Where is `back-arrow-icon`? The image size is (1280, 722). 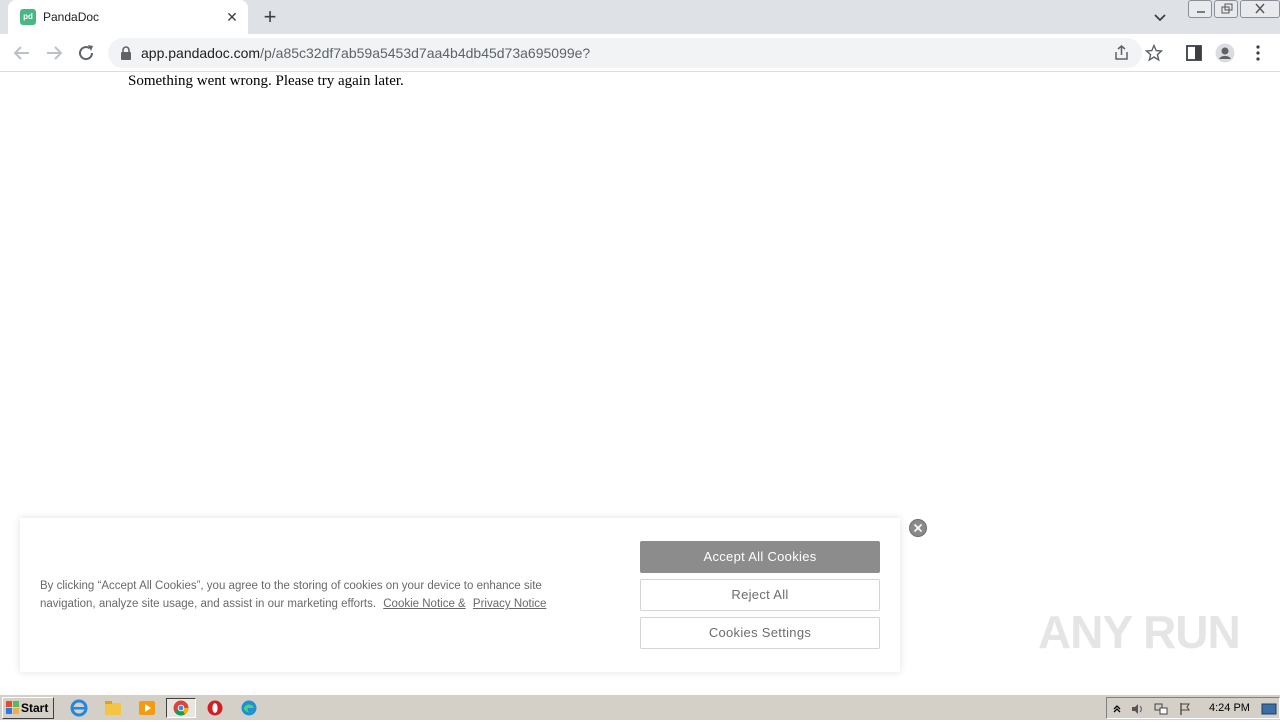
back-arrow-icon is located at coordinates (22, 53).